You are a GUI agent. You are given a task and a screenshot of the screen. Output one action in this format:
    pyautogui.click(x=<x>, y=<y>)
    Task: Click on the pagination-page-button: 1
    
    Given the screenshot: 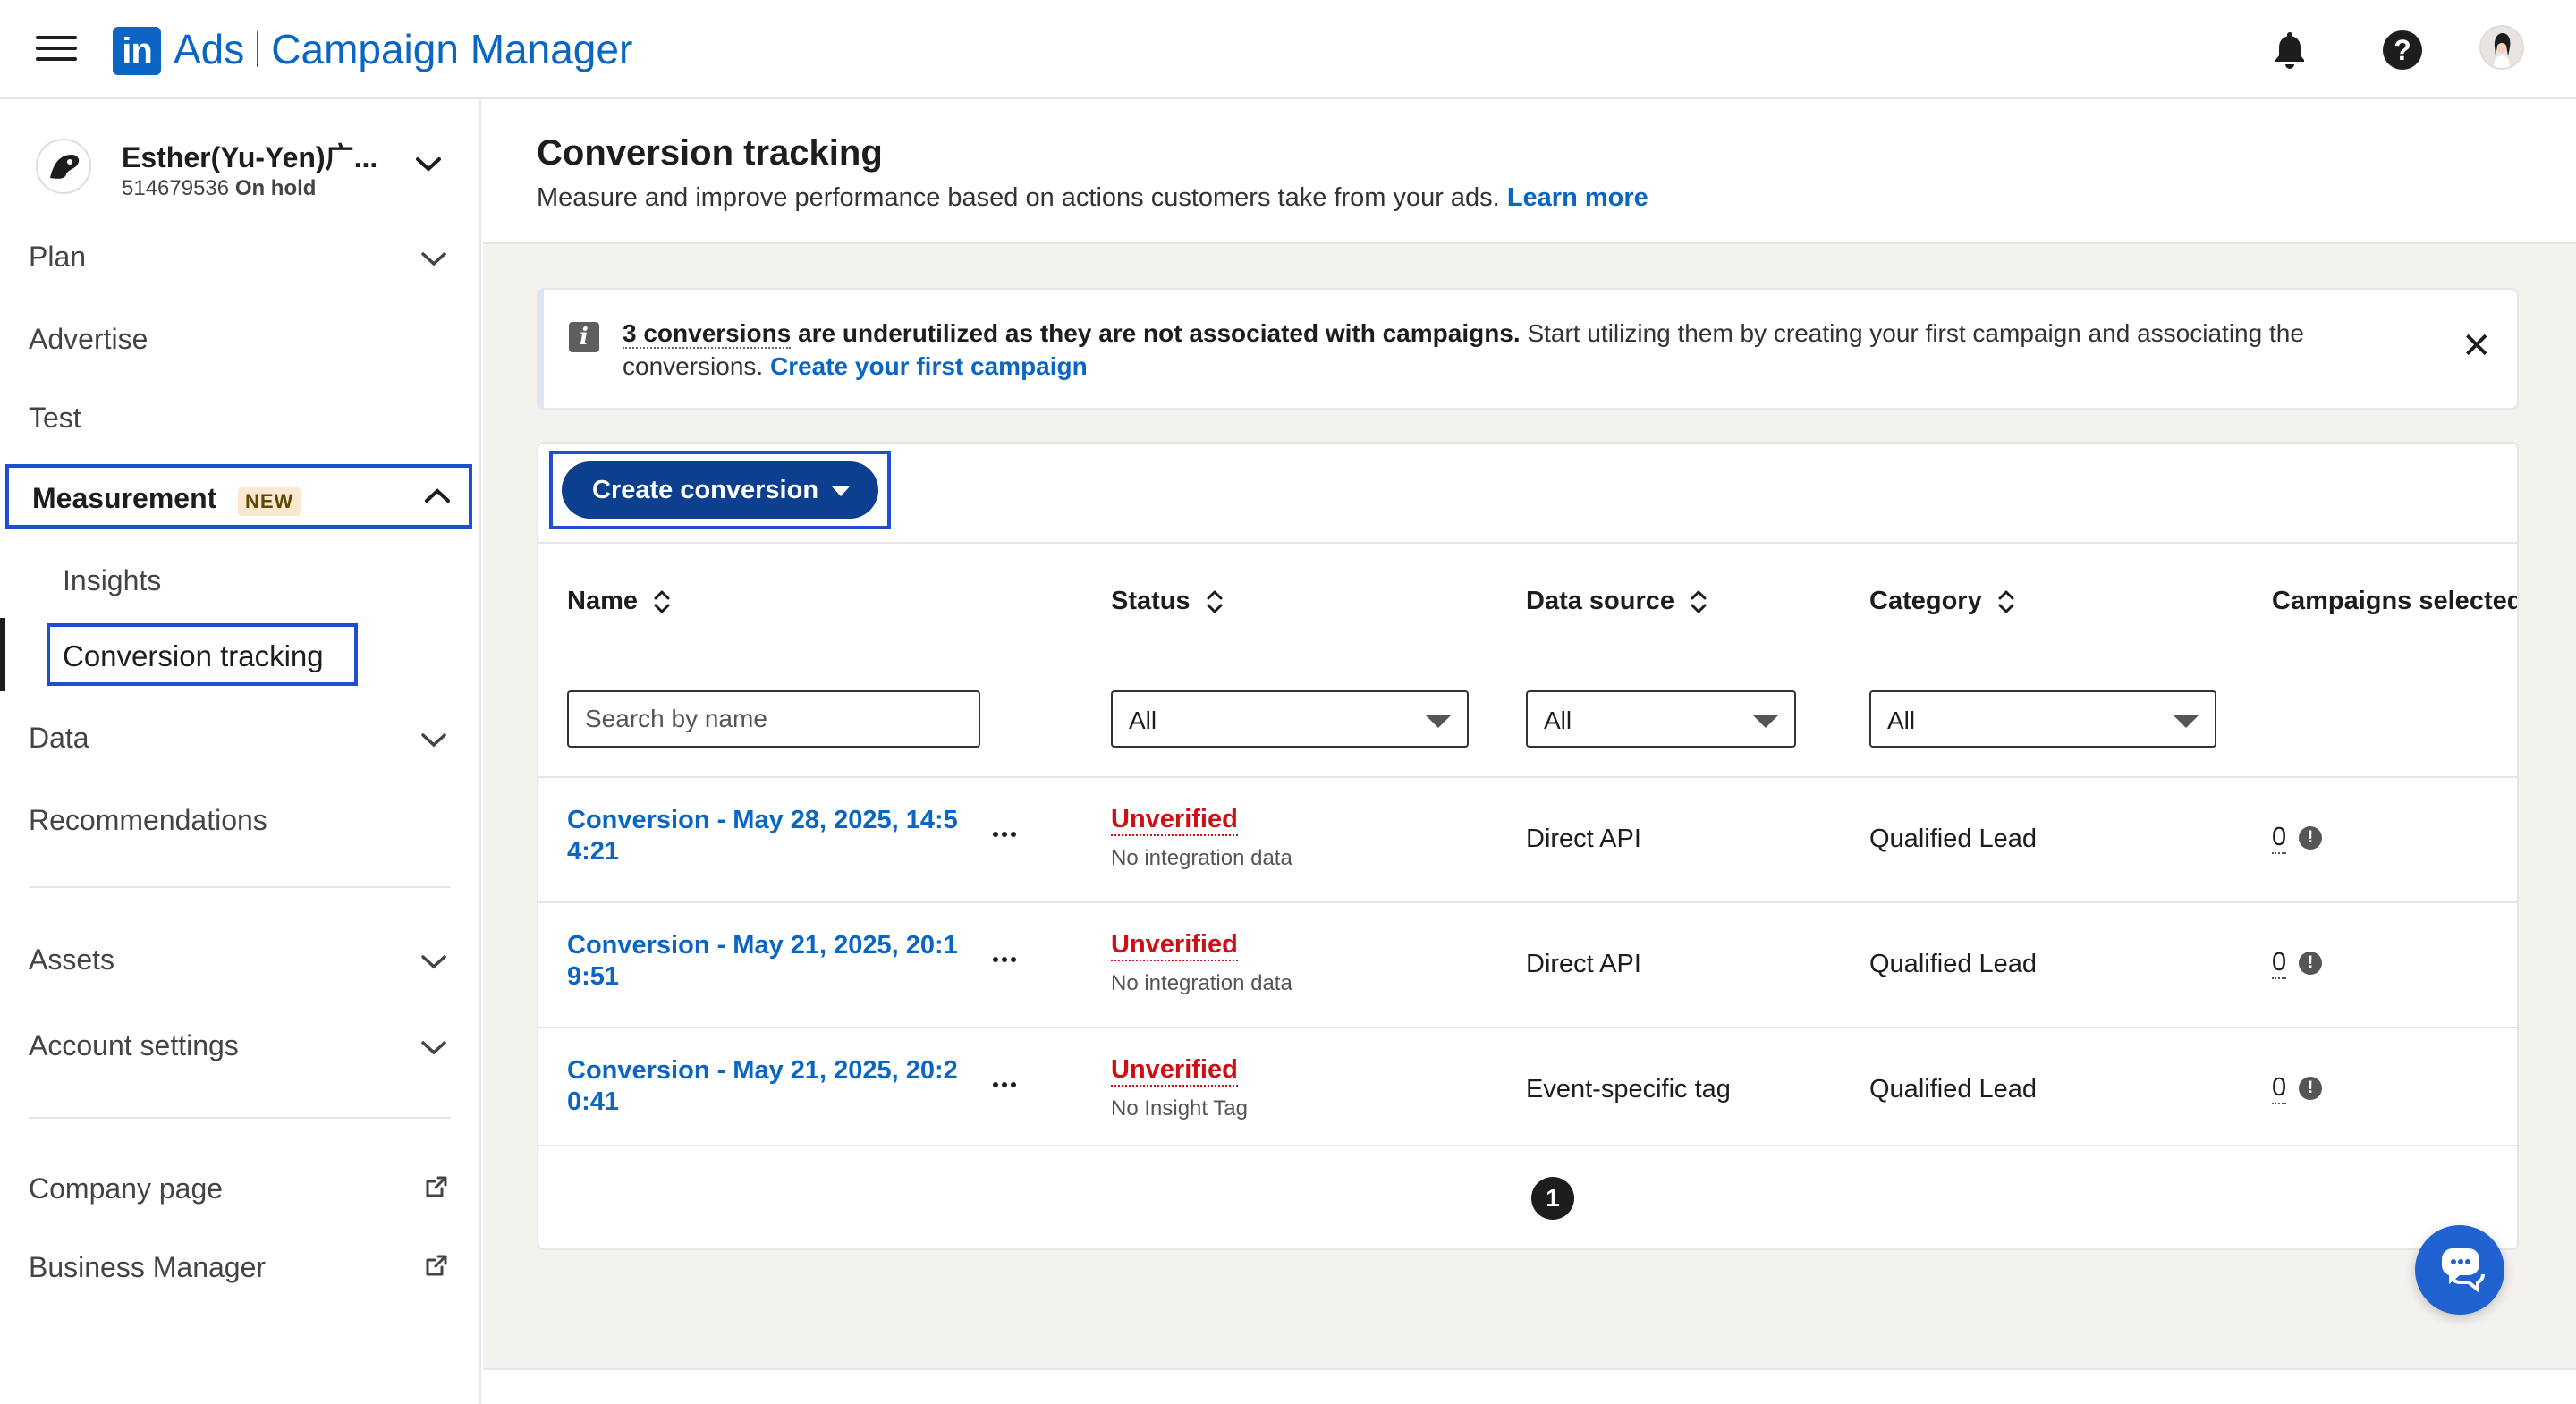 What is the action you would take?
    pyautogui.click(x=1552, y=1199)
    